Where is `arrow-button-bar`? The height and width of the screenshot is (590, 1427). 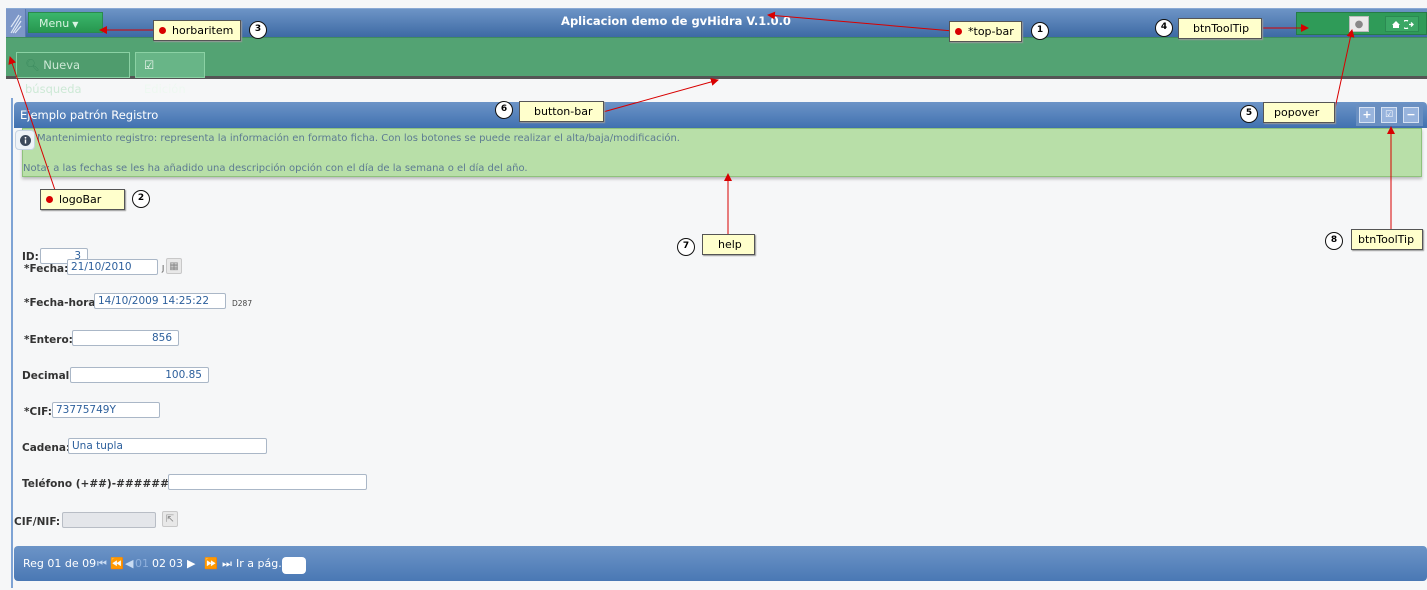
arrow-button-bar is located at coordinates (660, 95).